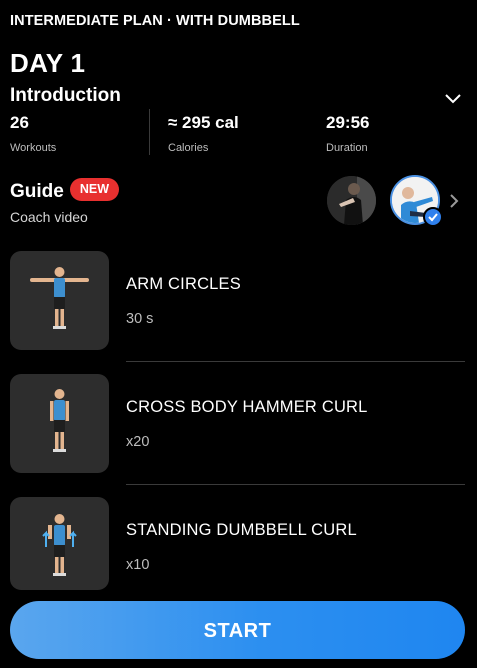 This screenshot has width=477, height=668. What do you see at coordinates (48, 63) in the screenshot?
I see `day-title: DAY 1` at bounding box center [48, 63].